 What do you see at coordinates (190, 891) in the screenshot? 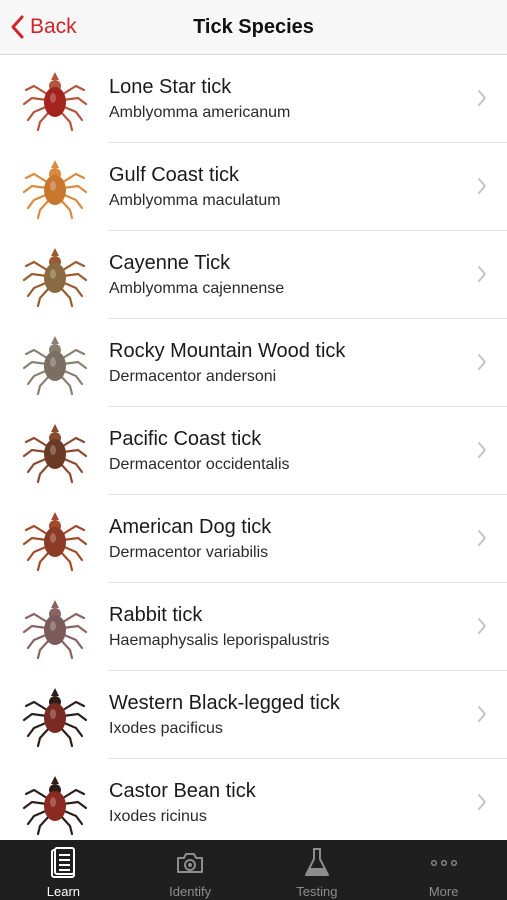
I see `tab-identify-label: Identify` at bounding box center [190, 891].